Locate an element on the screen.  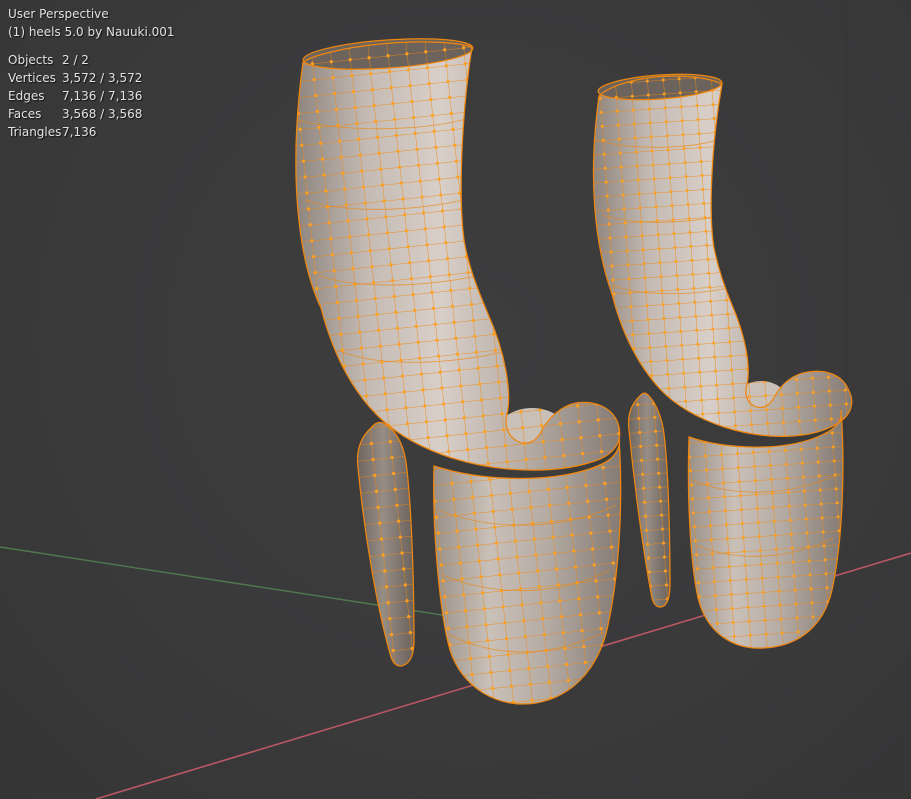
active-collection-label: (1) heels 5.0 by Nauuki.001 is located at coordinates (91, 32).